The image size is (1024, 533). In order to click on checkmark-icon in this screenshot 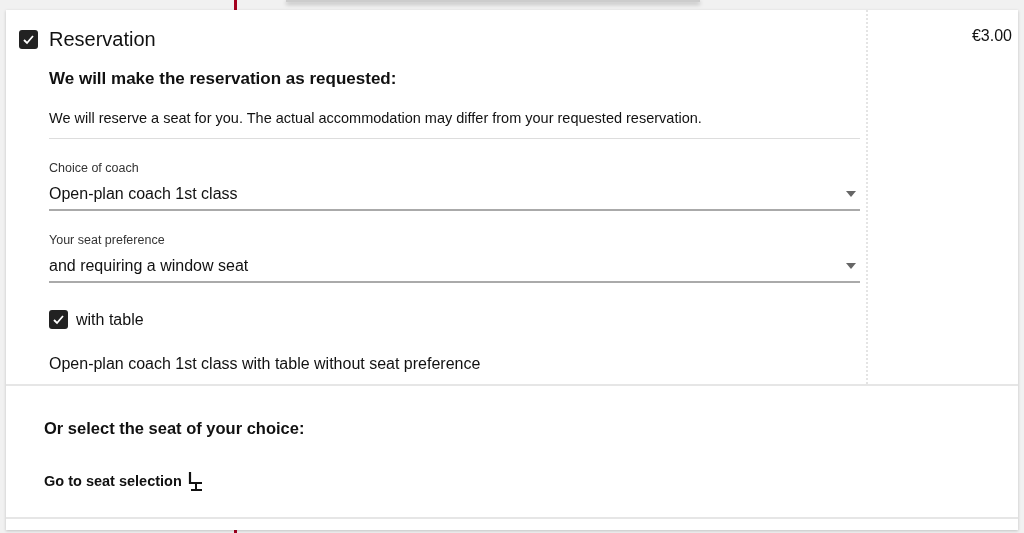, I will do `click(58, 320)`.